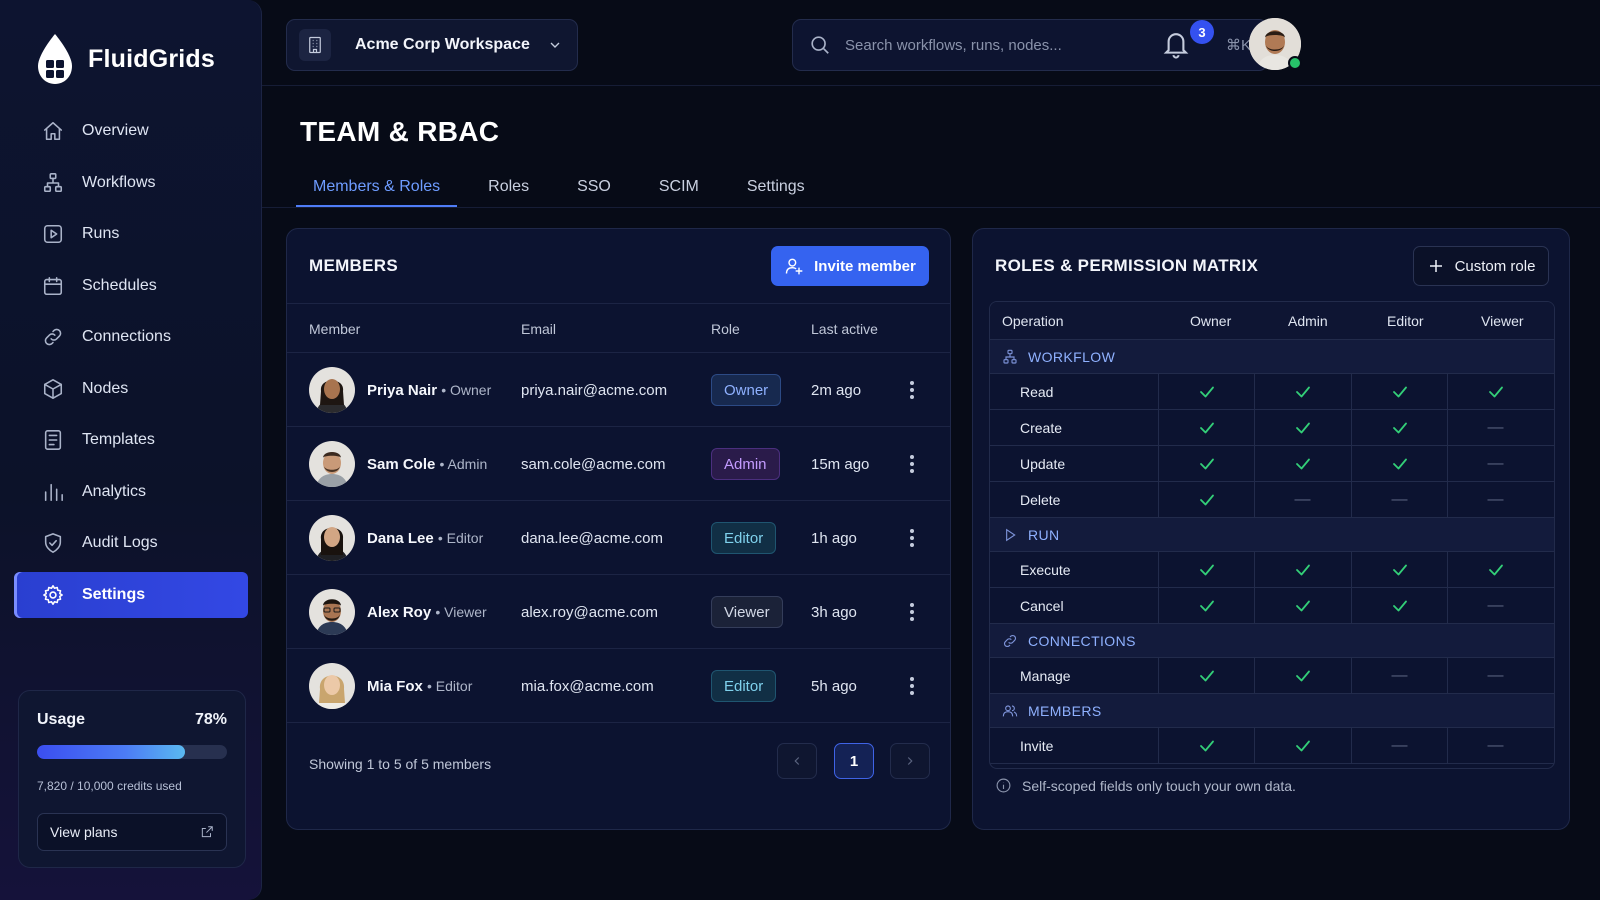 Image resolution: width=1600 pixels, height=900 pixels. Describe the element at coordinates (432, 45) in the screenshot. I see `workspace-switcher: Acme Corp Workspace` at that location.